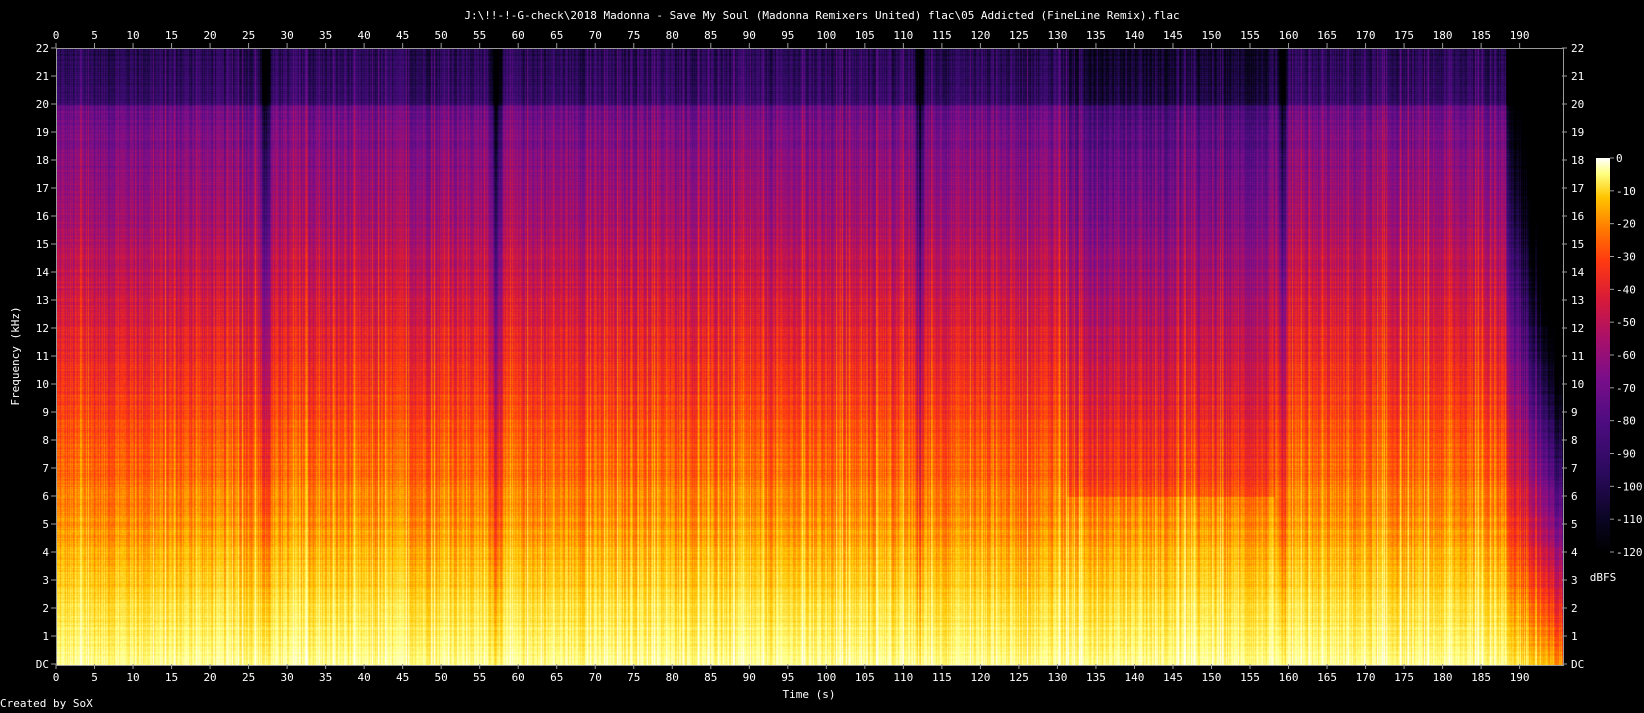 The width and height of the screenshot is (1644, 713). I want to click on colorbar-tick-label: -90, so click(1626, 454).